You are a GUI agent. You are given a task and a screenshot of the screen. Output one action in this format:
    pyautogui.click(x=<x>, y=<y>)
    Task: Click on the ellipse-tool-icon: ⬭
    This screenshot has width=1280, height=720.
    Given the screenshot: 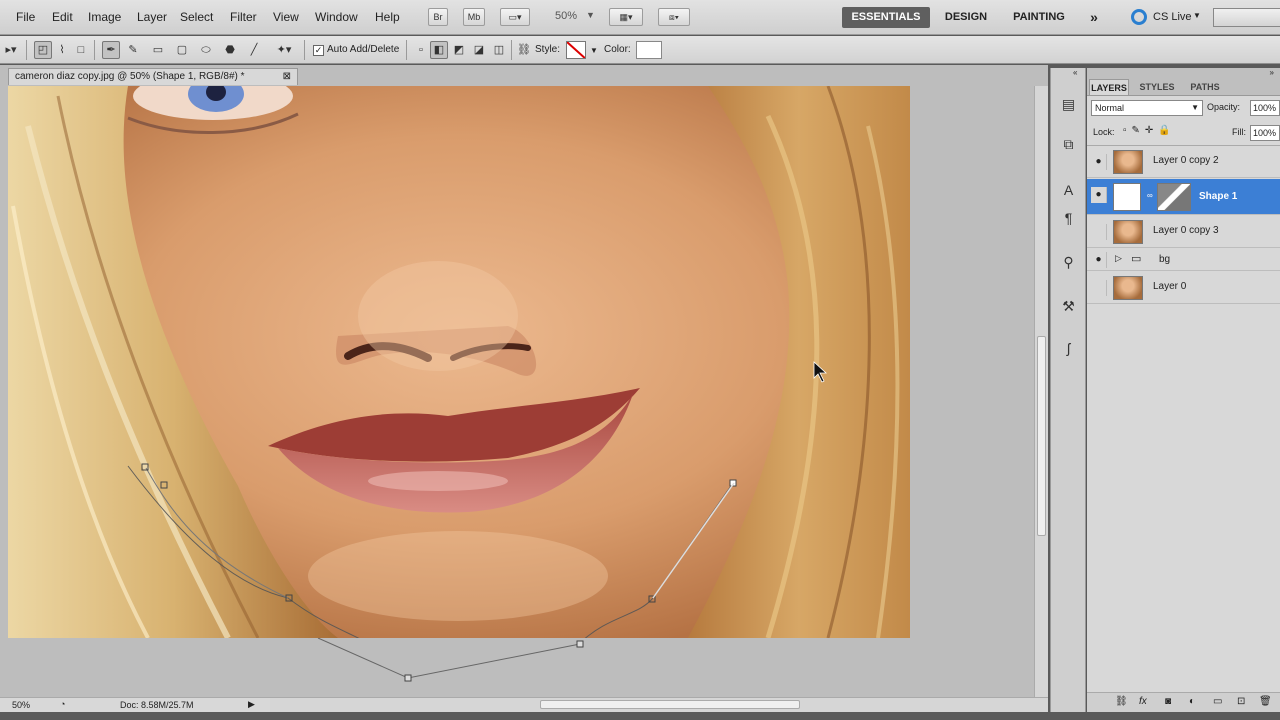 What is the action you would take?
    pyautogui.click(x=206, y=50)
    